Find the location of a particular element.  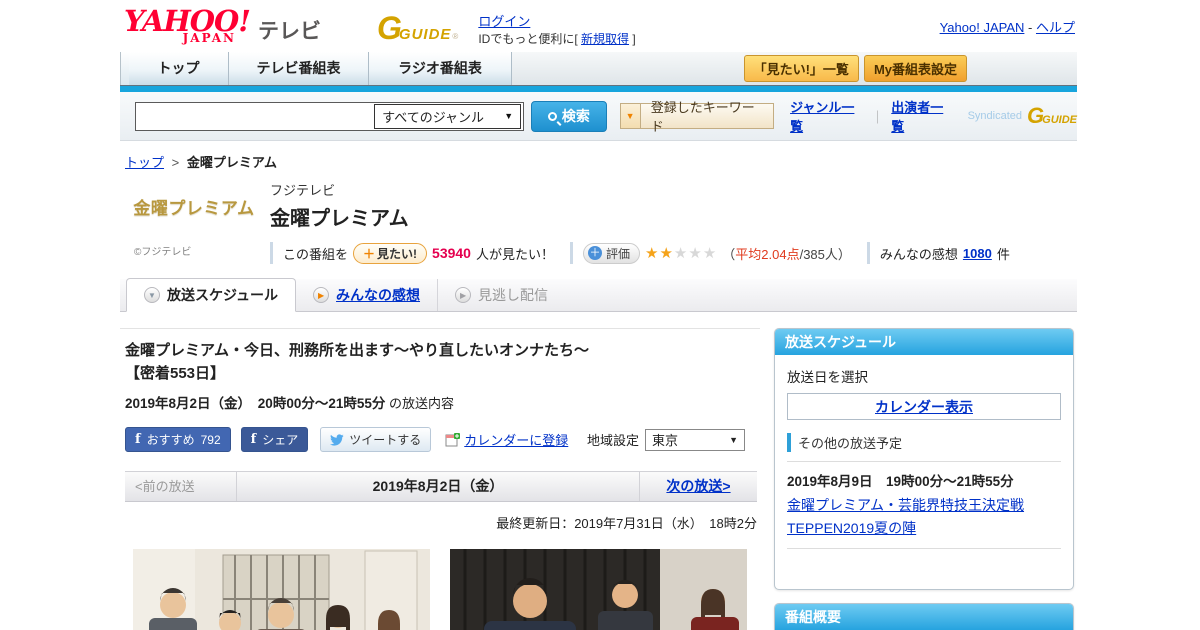

registered-keywords-button: ▼ 登録したキーワード is located at coordinates (697, 117).